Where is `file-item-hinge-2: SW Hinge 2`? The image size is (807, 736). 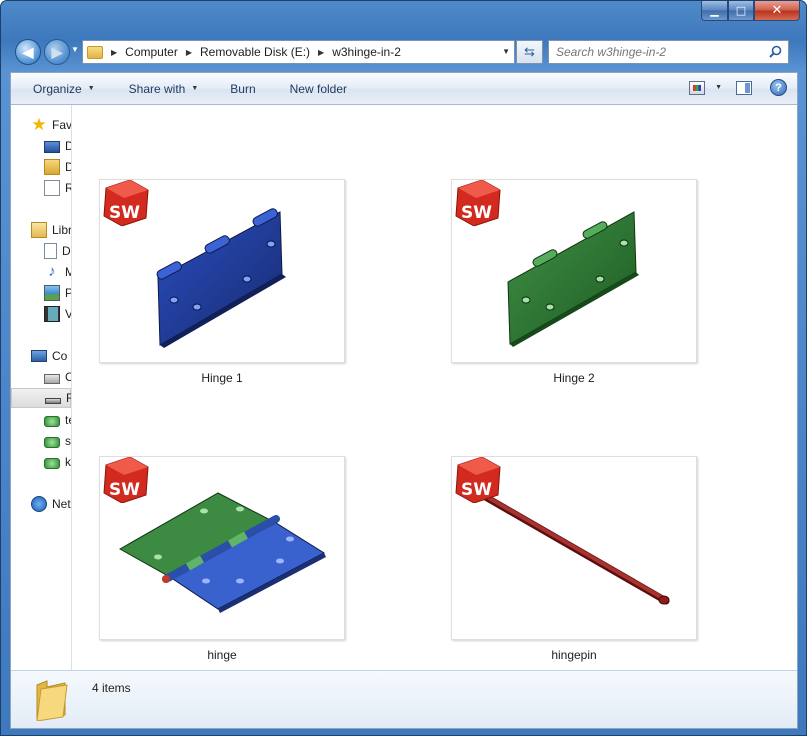
file-item-hinge-2: SW Hinge 2 is located at coordinates (574, 282).